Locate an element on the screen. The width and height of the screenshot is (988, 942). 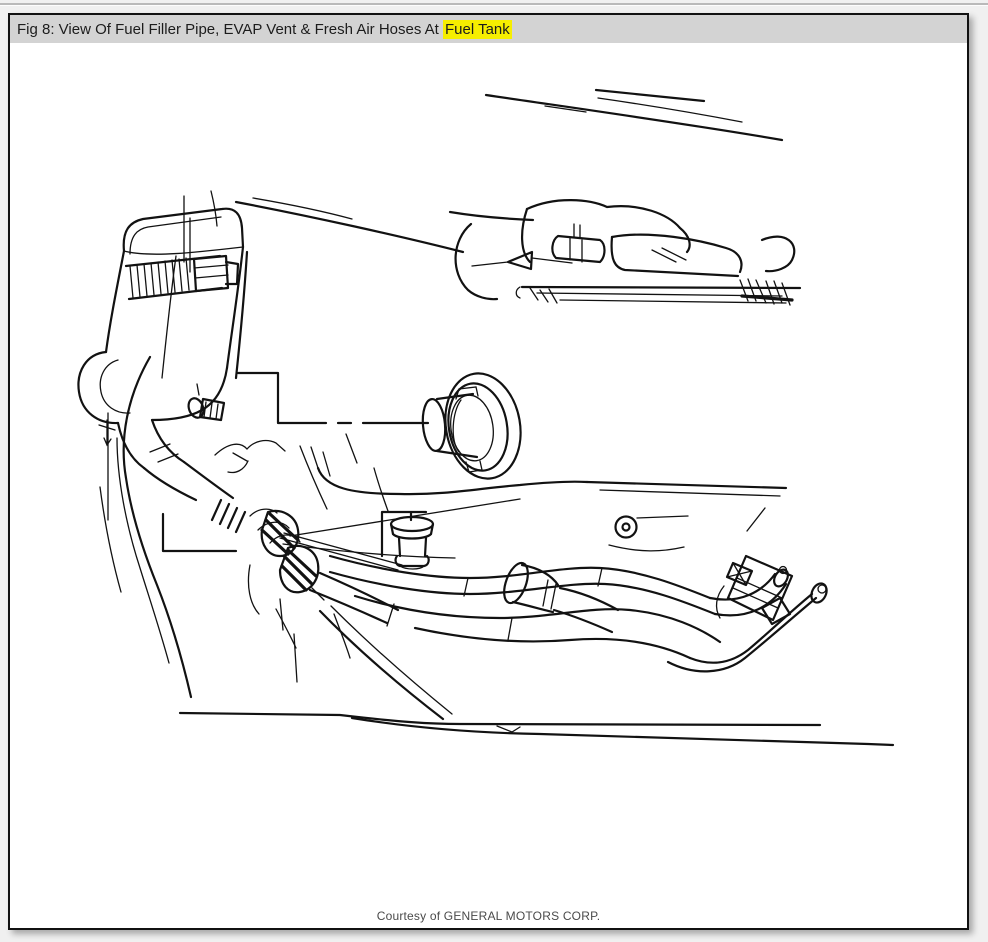
leader-line-connector is located at coordinates (199, 532).